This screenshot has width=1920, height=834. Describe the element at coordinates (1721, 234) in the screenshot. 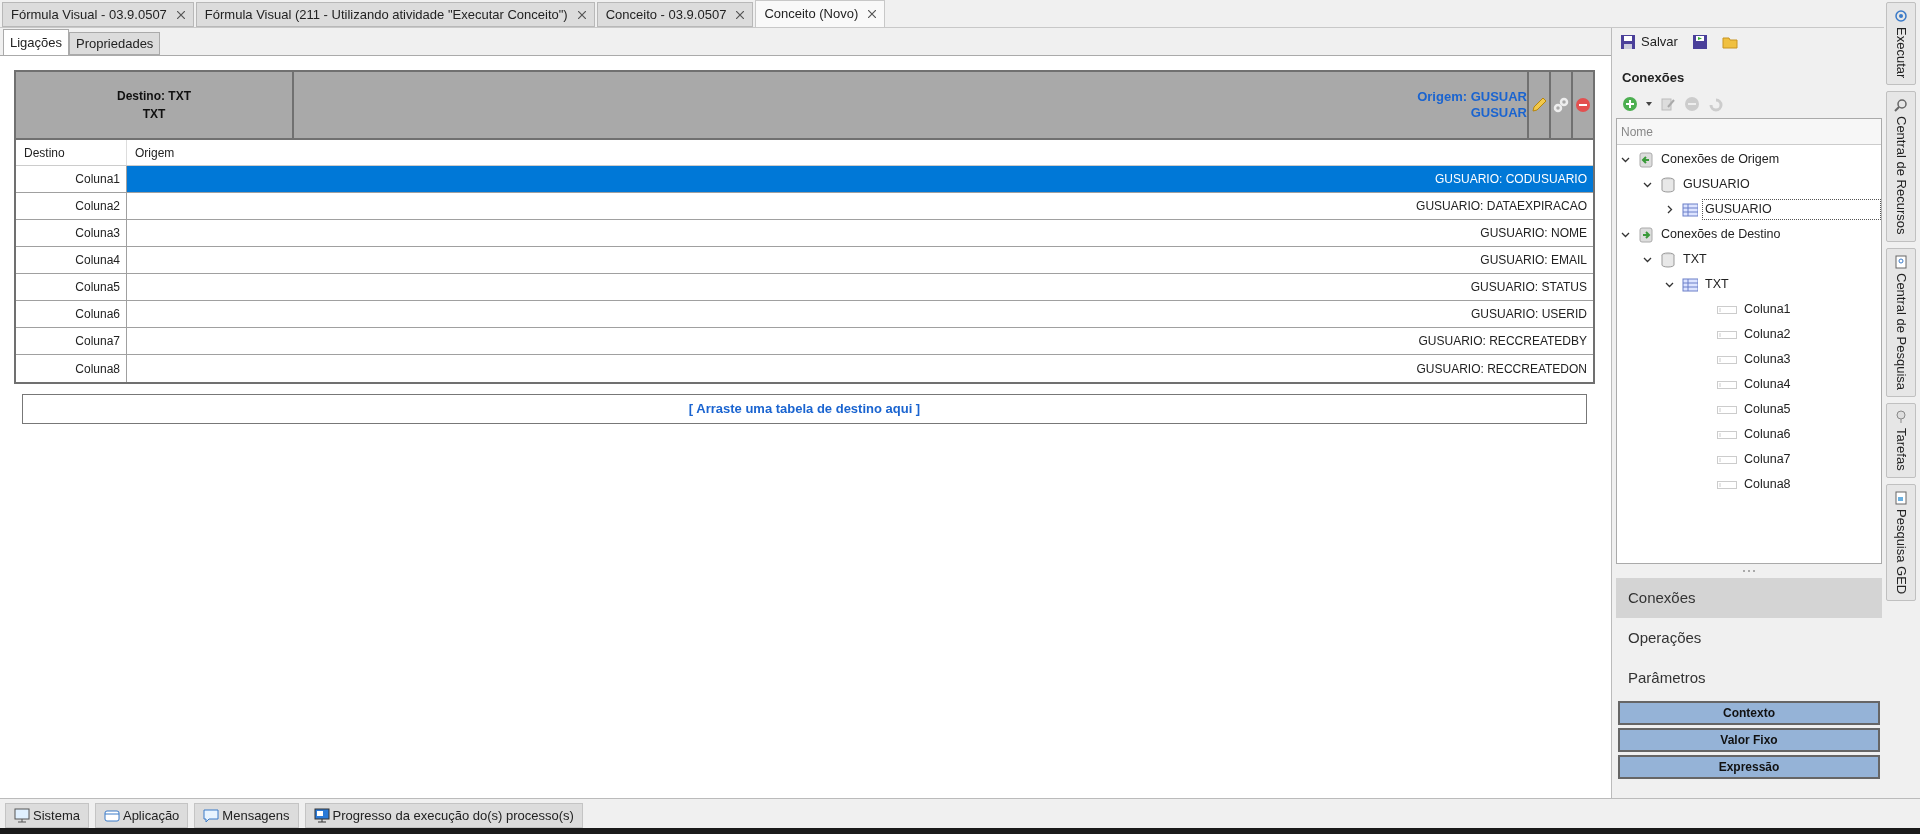

I see `tree-item: Conexões de Destino` at that location.